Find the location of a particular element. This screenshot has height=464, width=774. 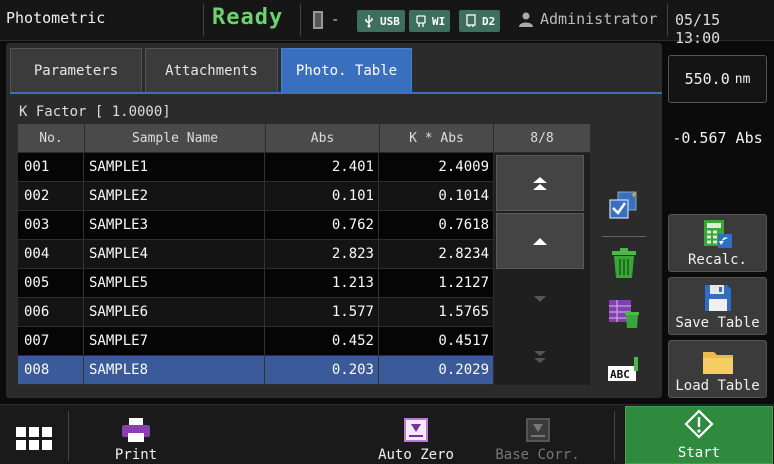

cell-abs: 0.452 is located at coordinates (322, 341).